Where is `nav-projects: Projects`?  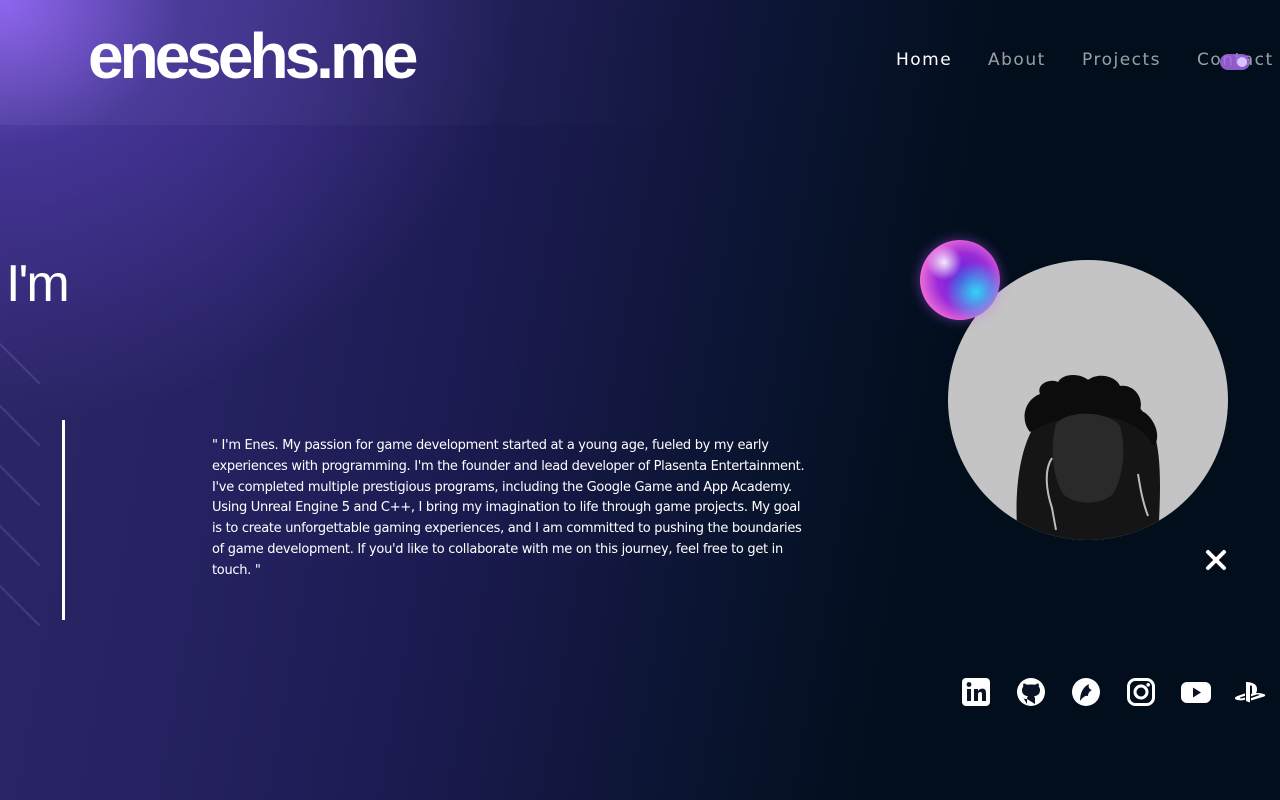
nav-projects: Projects is located at coordinates (1121, 60).